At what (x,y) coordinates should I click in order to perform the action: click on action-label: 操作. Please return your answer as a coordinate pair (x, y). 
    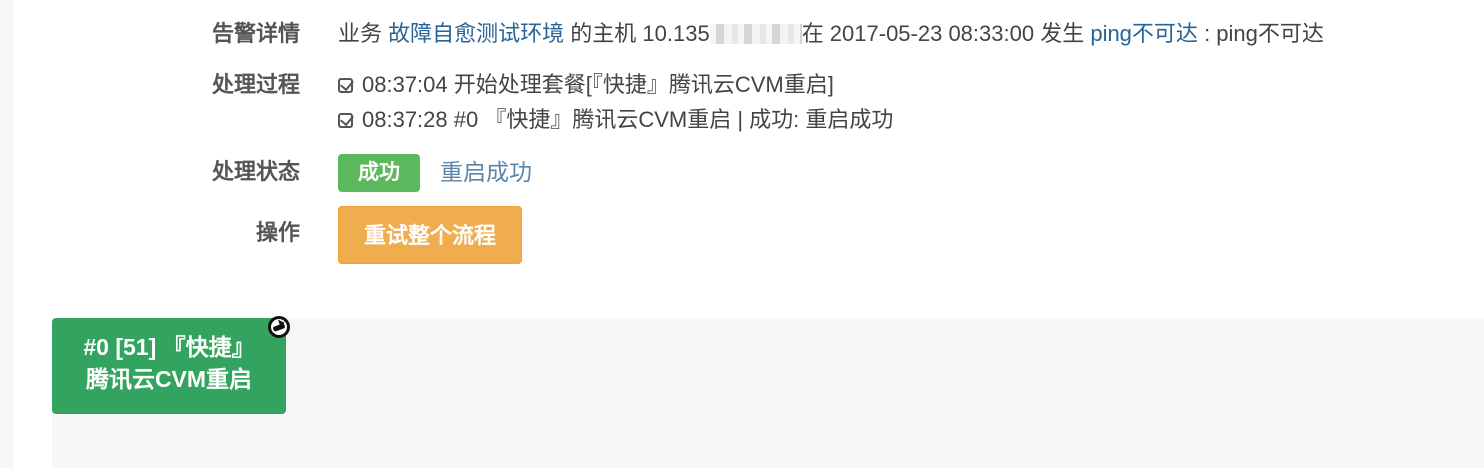
    Looking at the image, I should click on (277, 232).